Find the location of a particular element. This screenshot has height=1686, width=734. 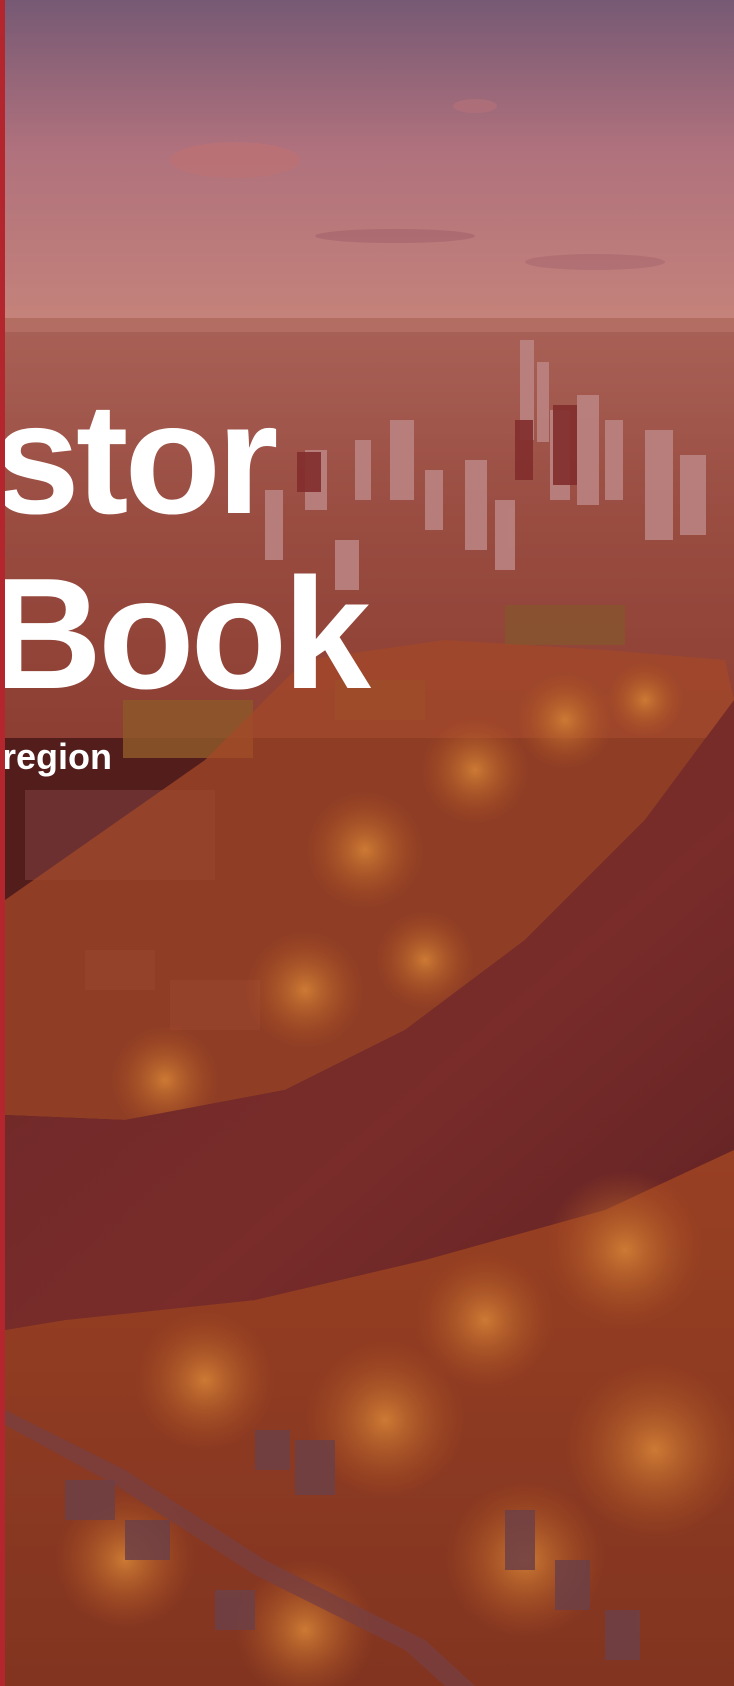

accent-bar is located at coordinates (2, 843).